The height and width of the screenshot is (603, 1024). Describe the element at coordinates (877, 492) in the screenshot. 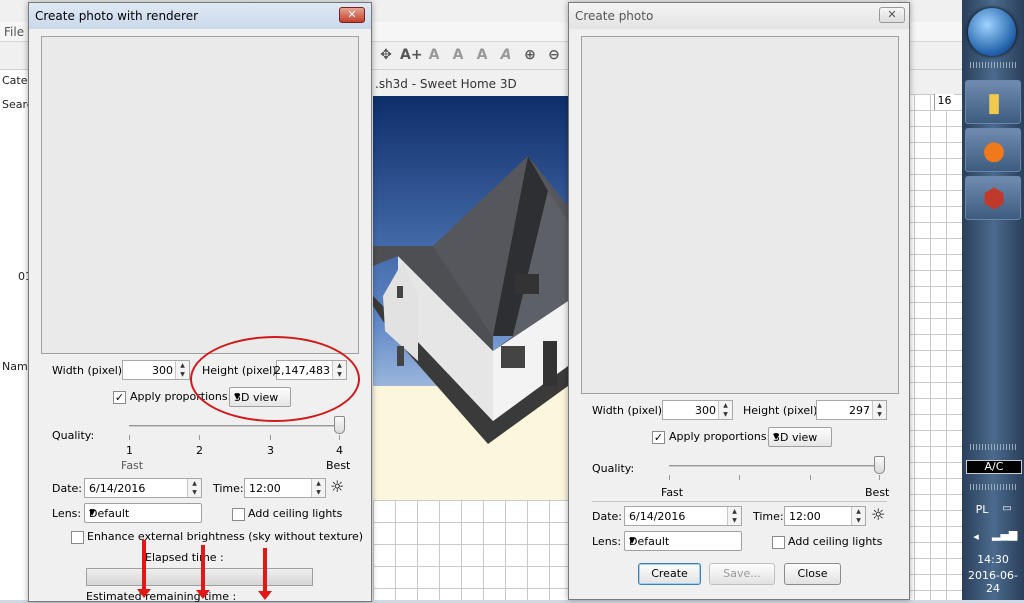

I see `best-label: Best` at that location.